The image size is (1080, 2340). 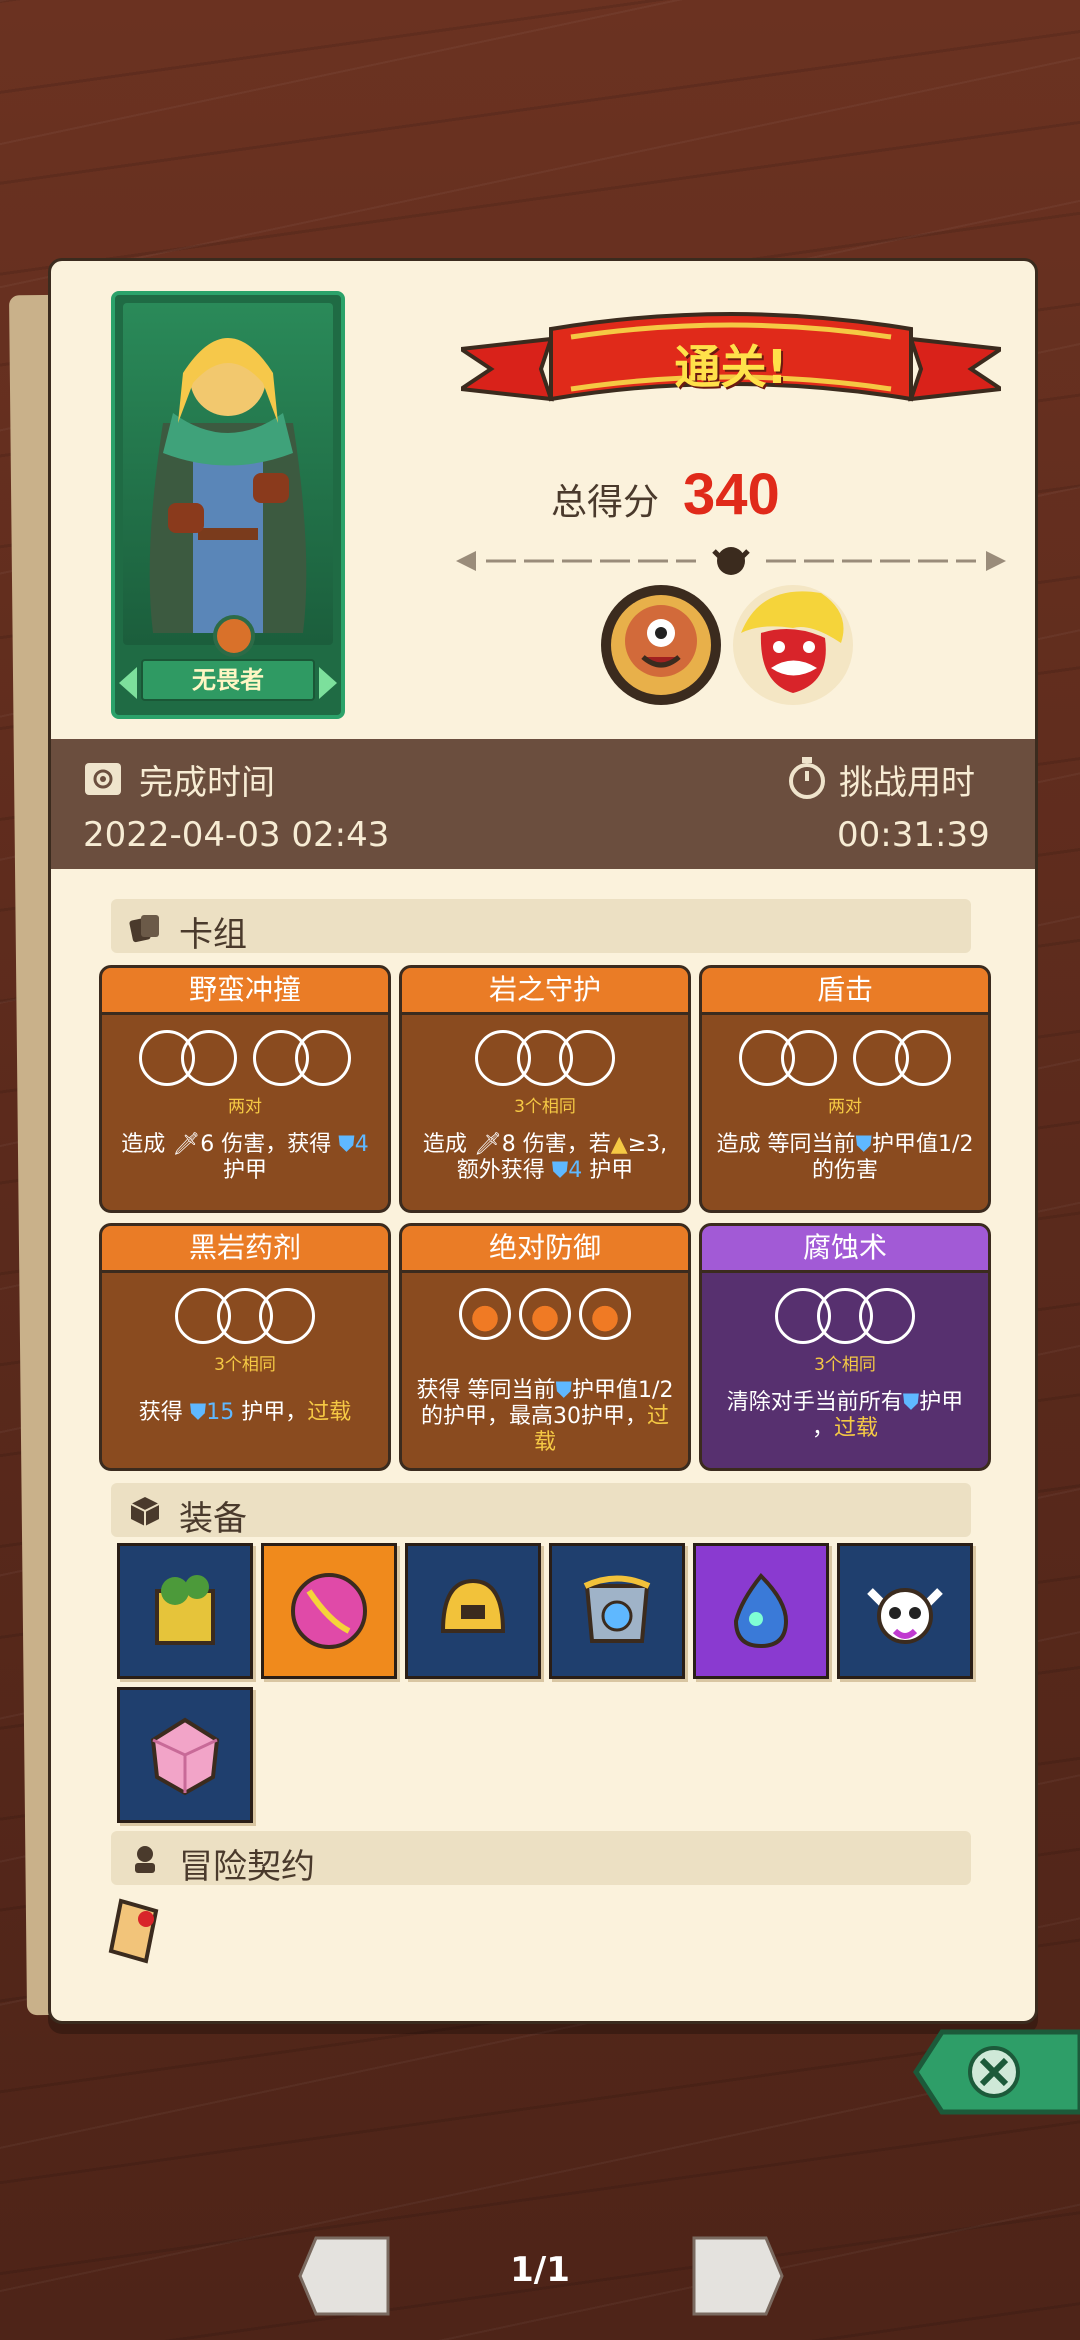 I want to click on hero-illustration, so click(x=228, y=485).